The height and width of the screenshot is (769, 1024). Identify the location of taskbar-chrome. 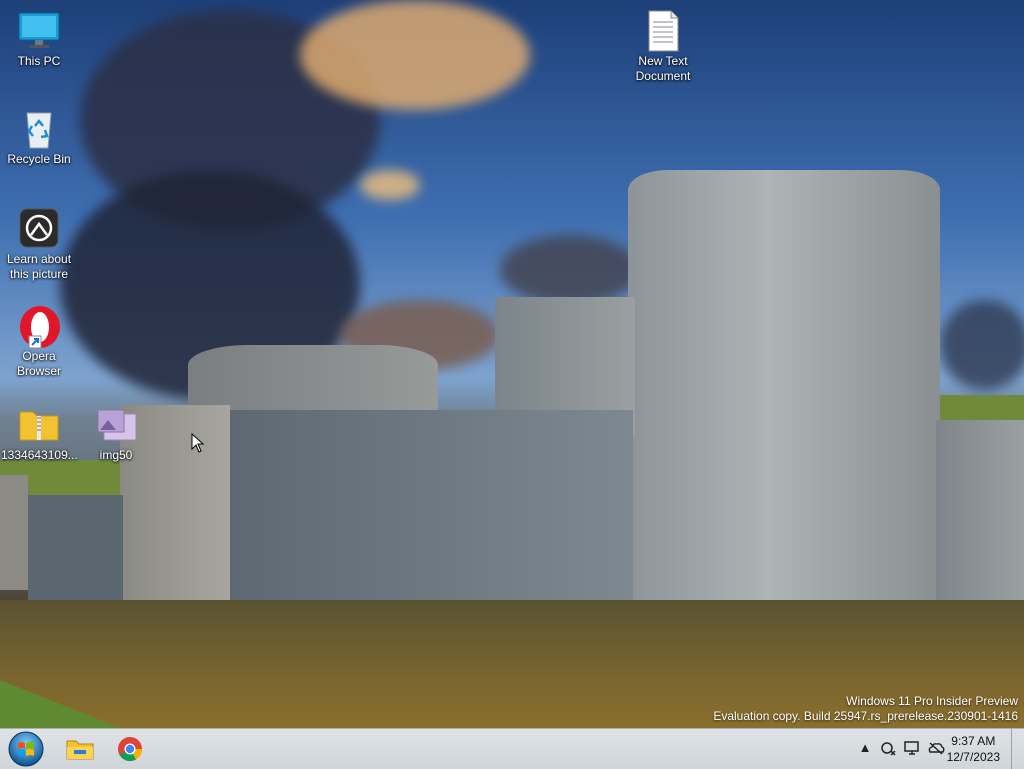
(130, 749).